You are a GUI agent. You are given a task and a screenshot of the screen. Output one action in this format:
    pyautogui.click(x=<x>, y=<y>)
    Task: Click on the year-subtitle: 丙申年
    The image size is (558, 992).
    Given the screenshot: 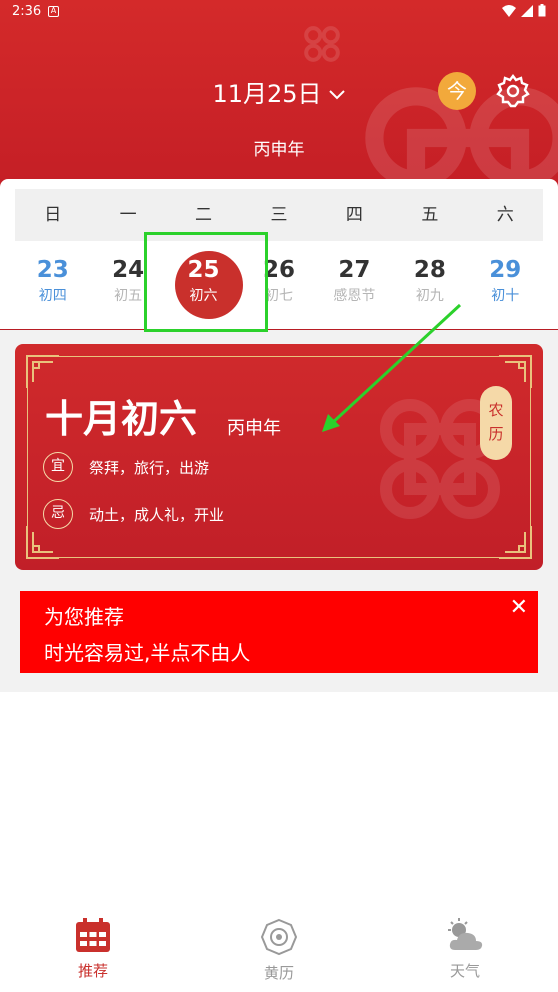 What is the action you would take?
    pyautogui.click(x=279, y=150)
    